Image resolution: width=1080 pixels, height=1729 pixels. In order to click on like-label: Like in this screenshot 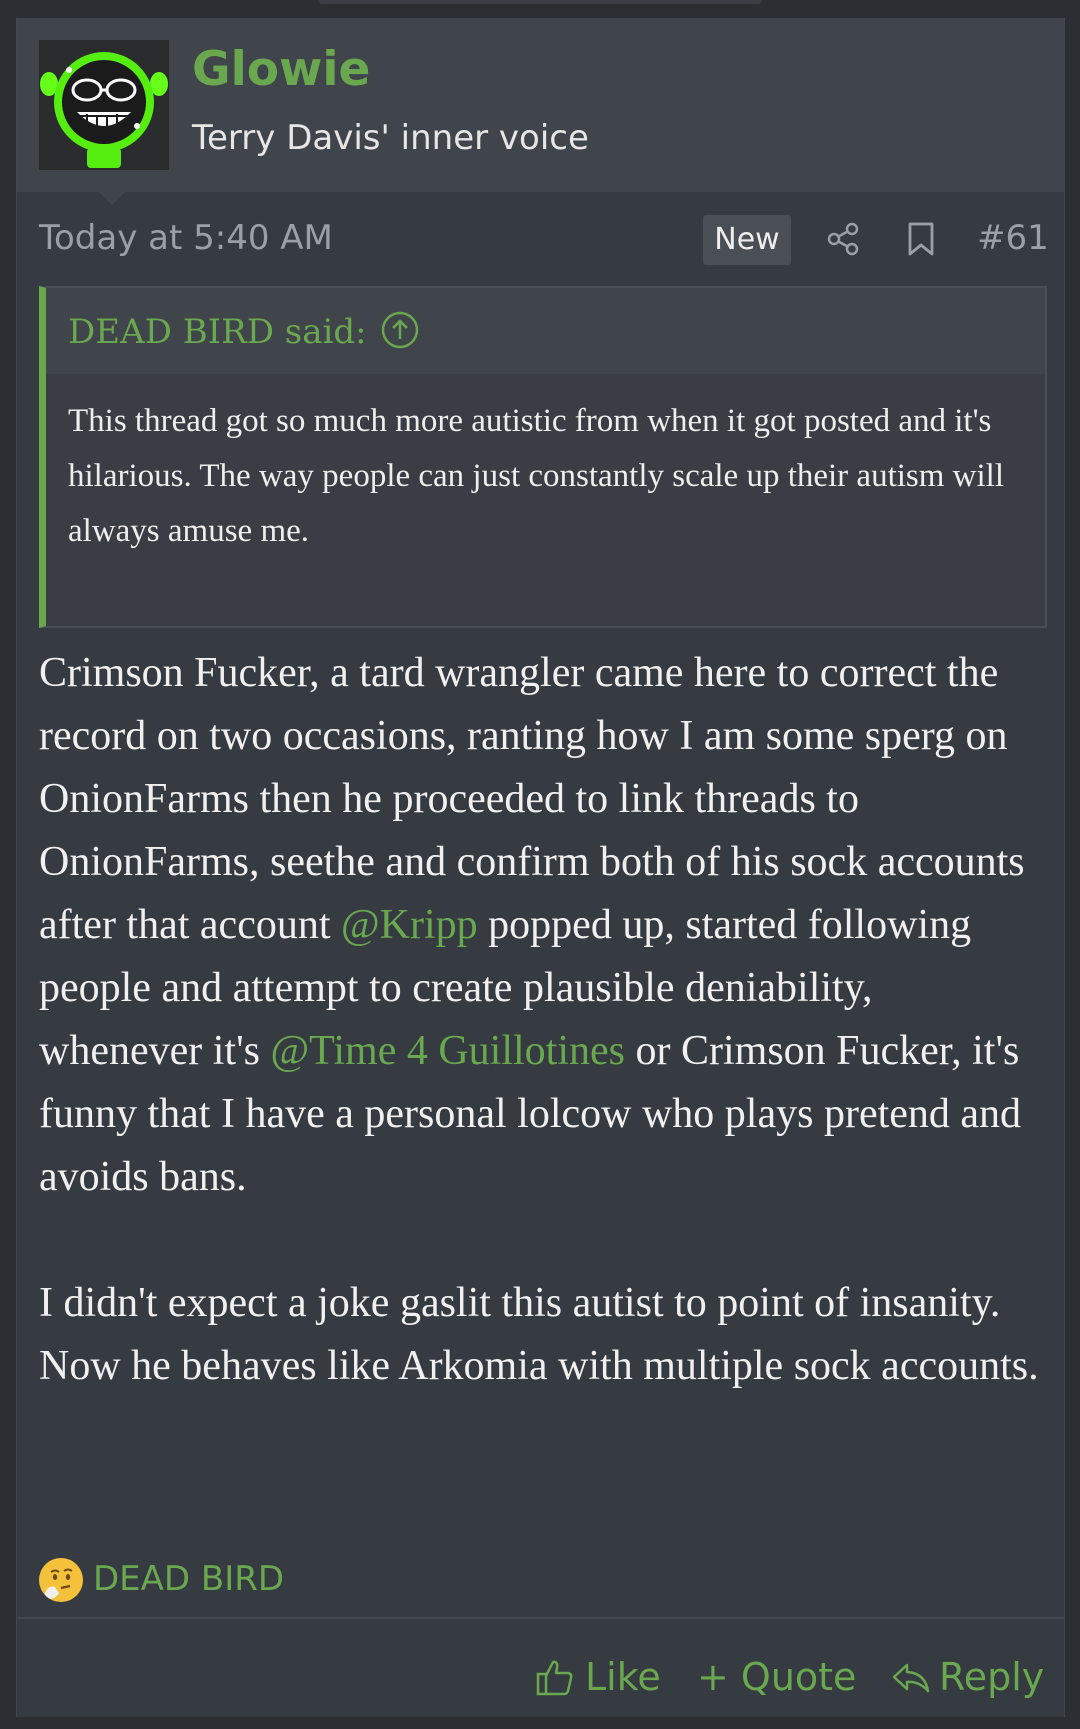, I will do `click(623, 1677)`.